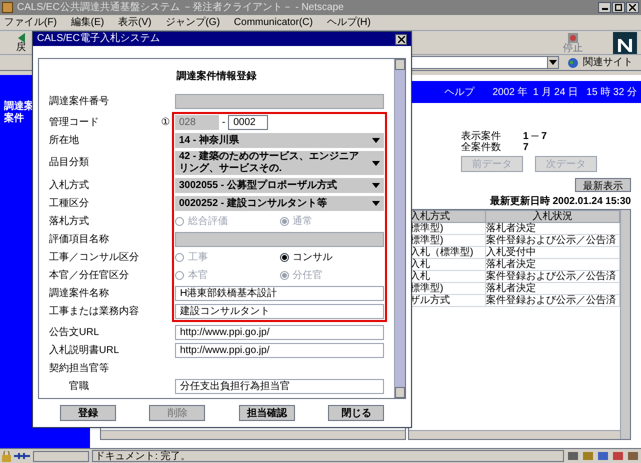  I want to click on status-panel, so click(61, 456).